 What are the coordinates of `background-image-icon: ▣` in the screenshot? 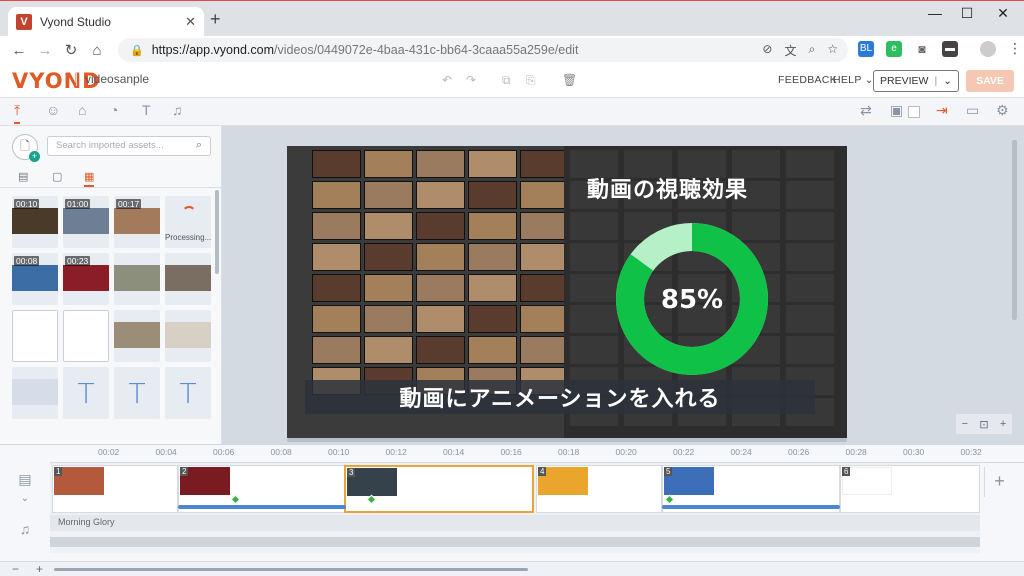 It's located at (896, 110).